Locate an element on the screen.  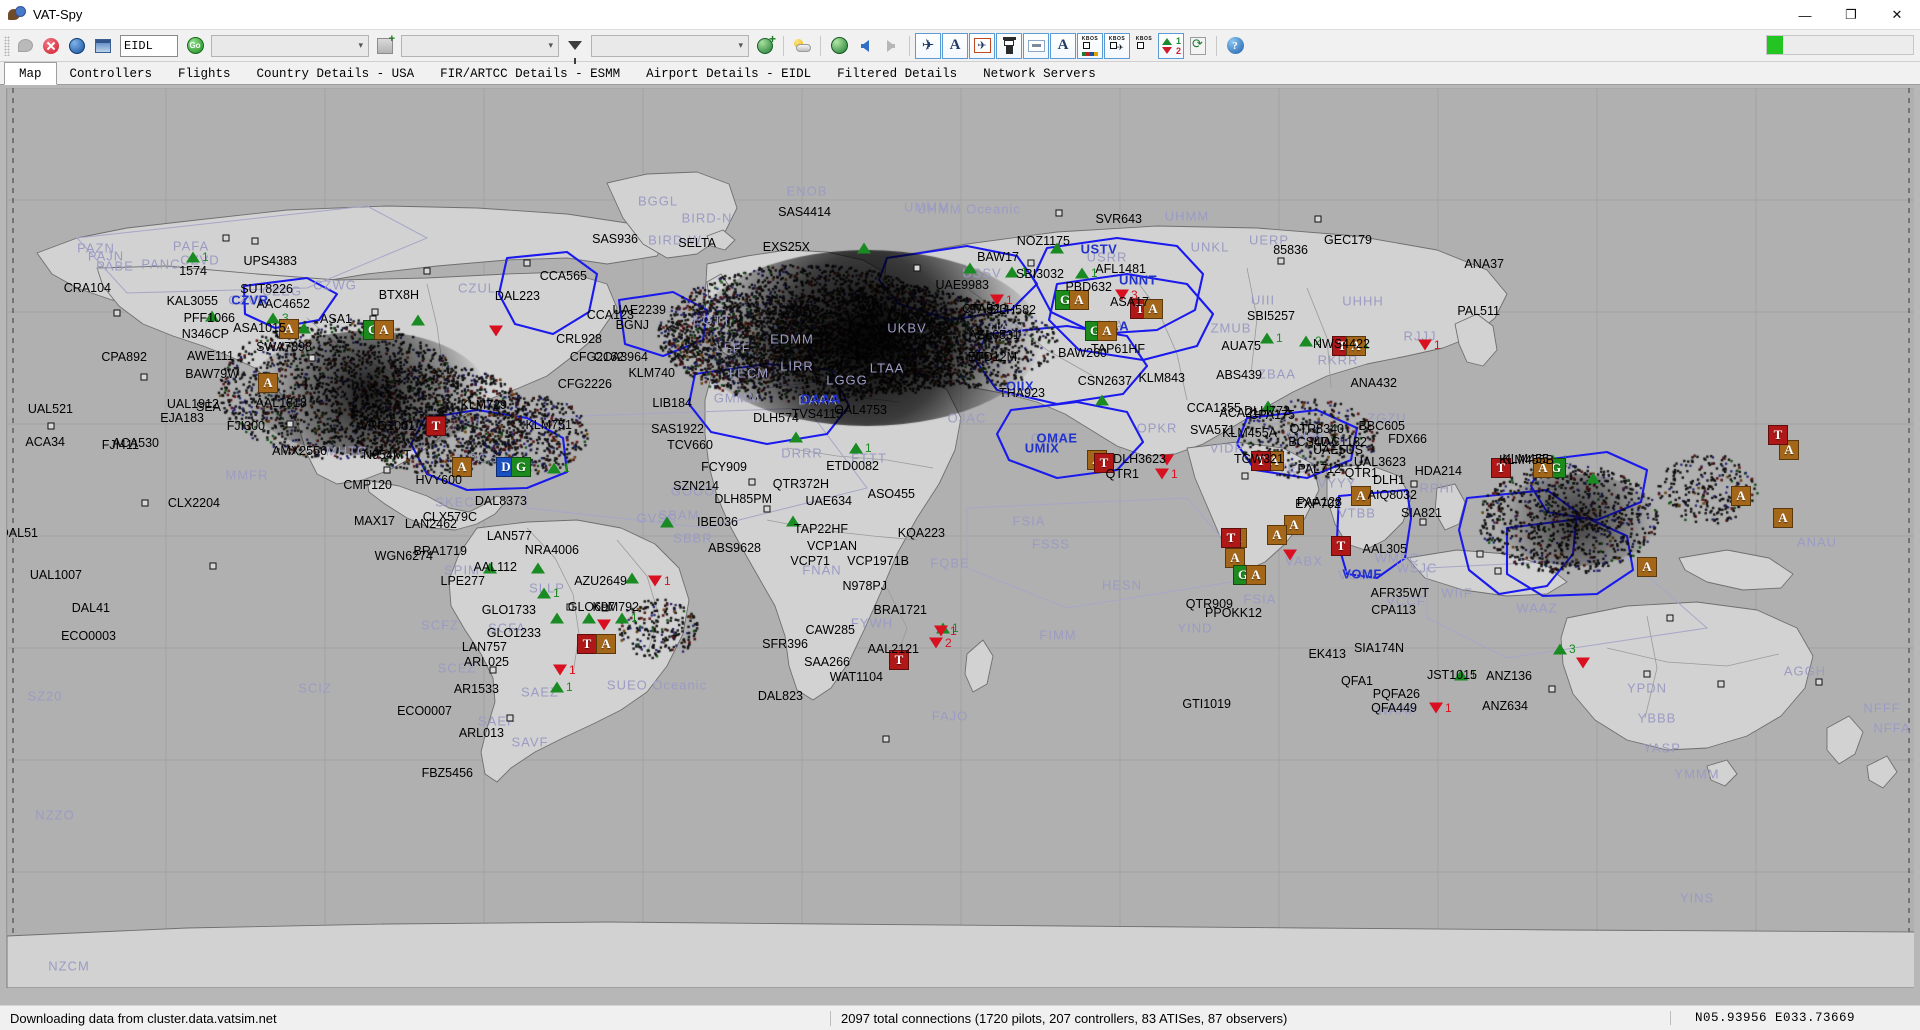
flight-label: VCP1AN is located at coordinates (832, 546).